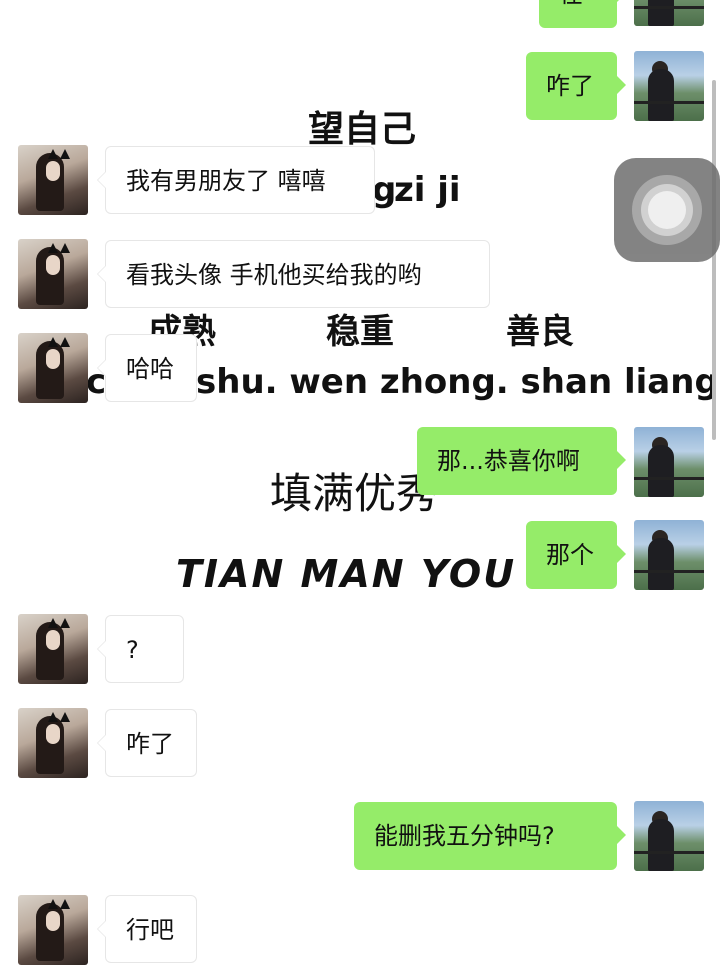 Image resolution: width=720 pixels, height=965 pixels. What do you see at coordinates (354, 493) in the screenshot?
I see `wallpaper-text-fill-cn: 填满优秀` at bounding box center [354, 493].